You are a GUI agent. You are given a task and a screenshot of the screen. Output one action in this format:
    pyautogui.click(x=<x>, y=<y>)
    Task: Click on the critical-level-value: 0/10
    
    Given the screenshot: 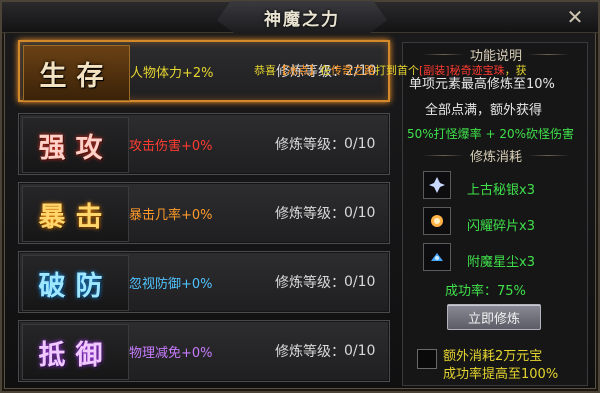 What is the action you would take?
    pyautogui.click(x=360, y=213)
    